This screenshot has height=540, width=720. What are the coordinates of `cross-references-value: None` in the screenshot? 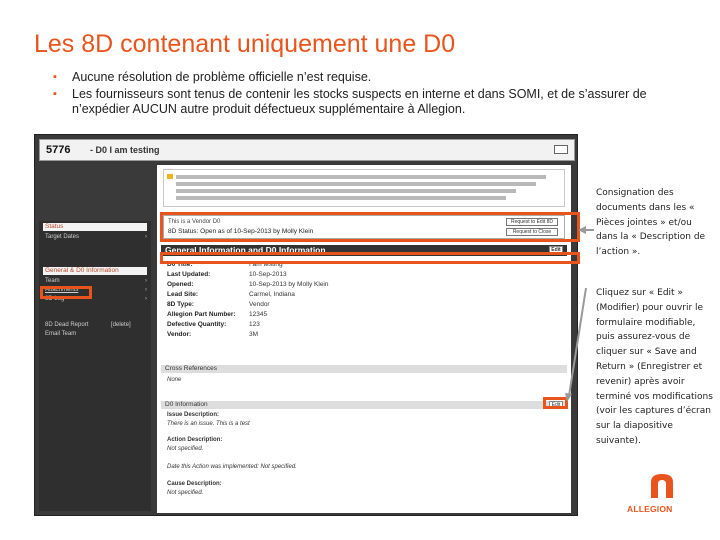 It's located at (174, 380).